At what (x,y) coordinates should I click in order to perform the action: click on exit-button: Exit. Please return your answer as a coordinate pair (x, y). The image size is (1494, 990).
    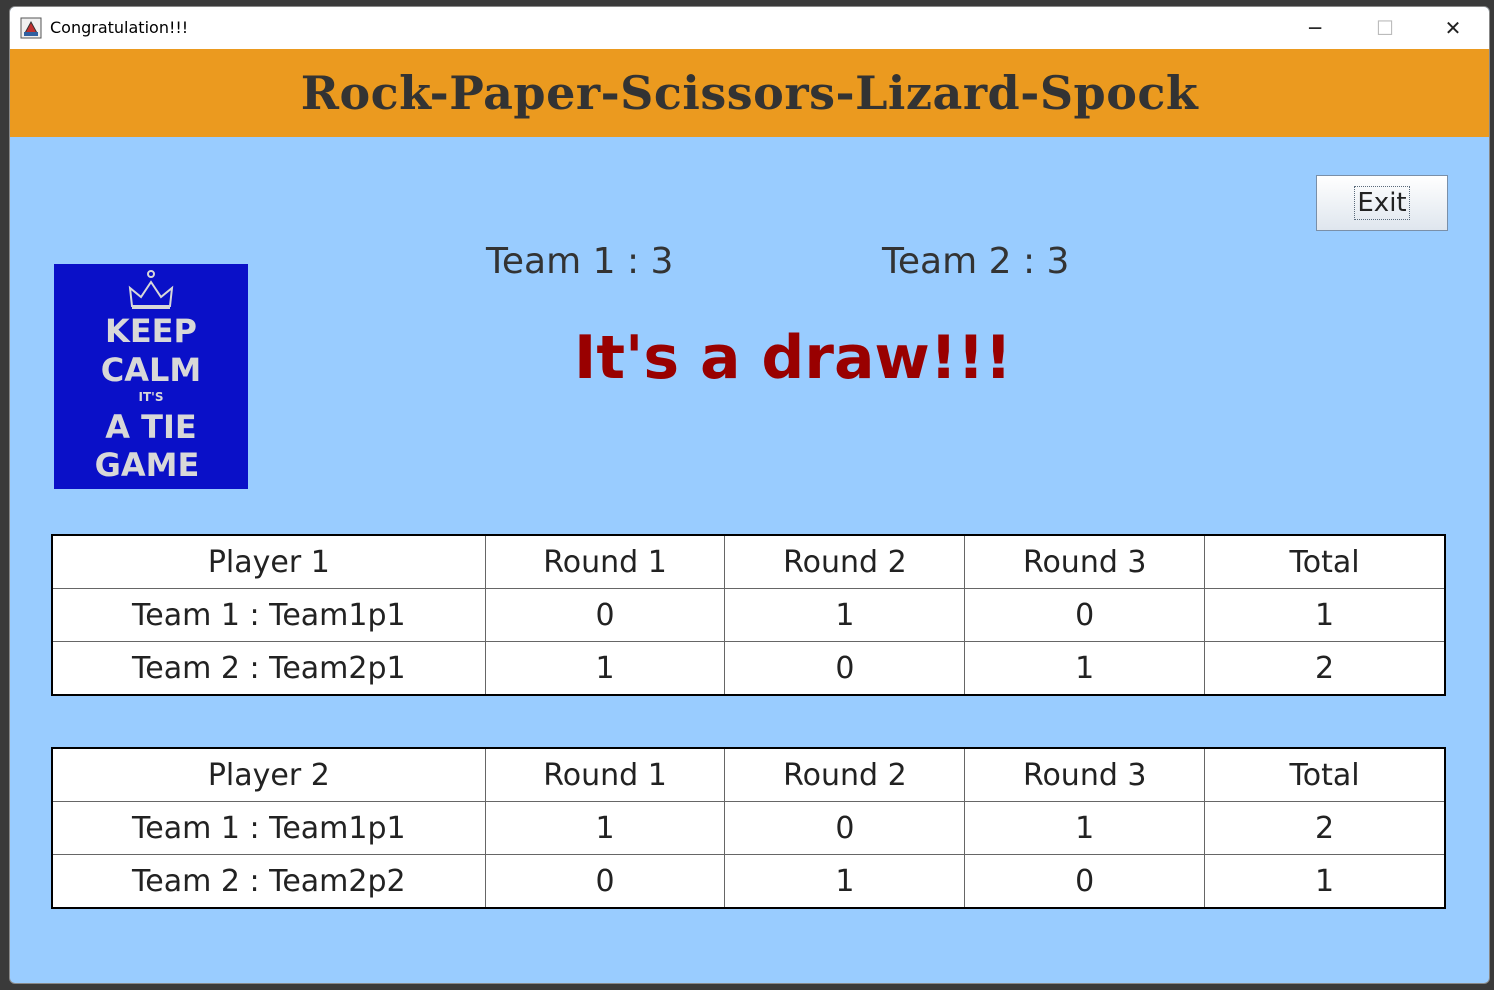
    Looking at the image, I should click on (1382, 203).